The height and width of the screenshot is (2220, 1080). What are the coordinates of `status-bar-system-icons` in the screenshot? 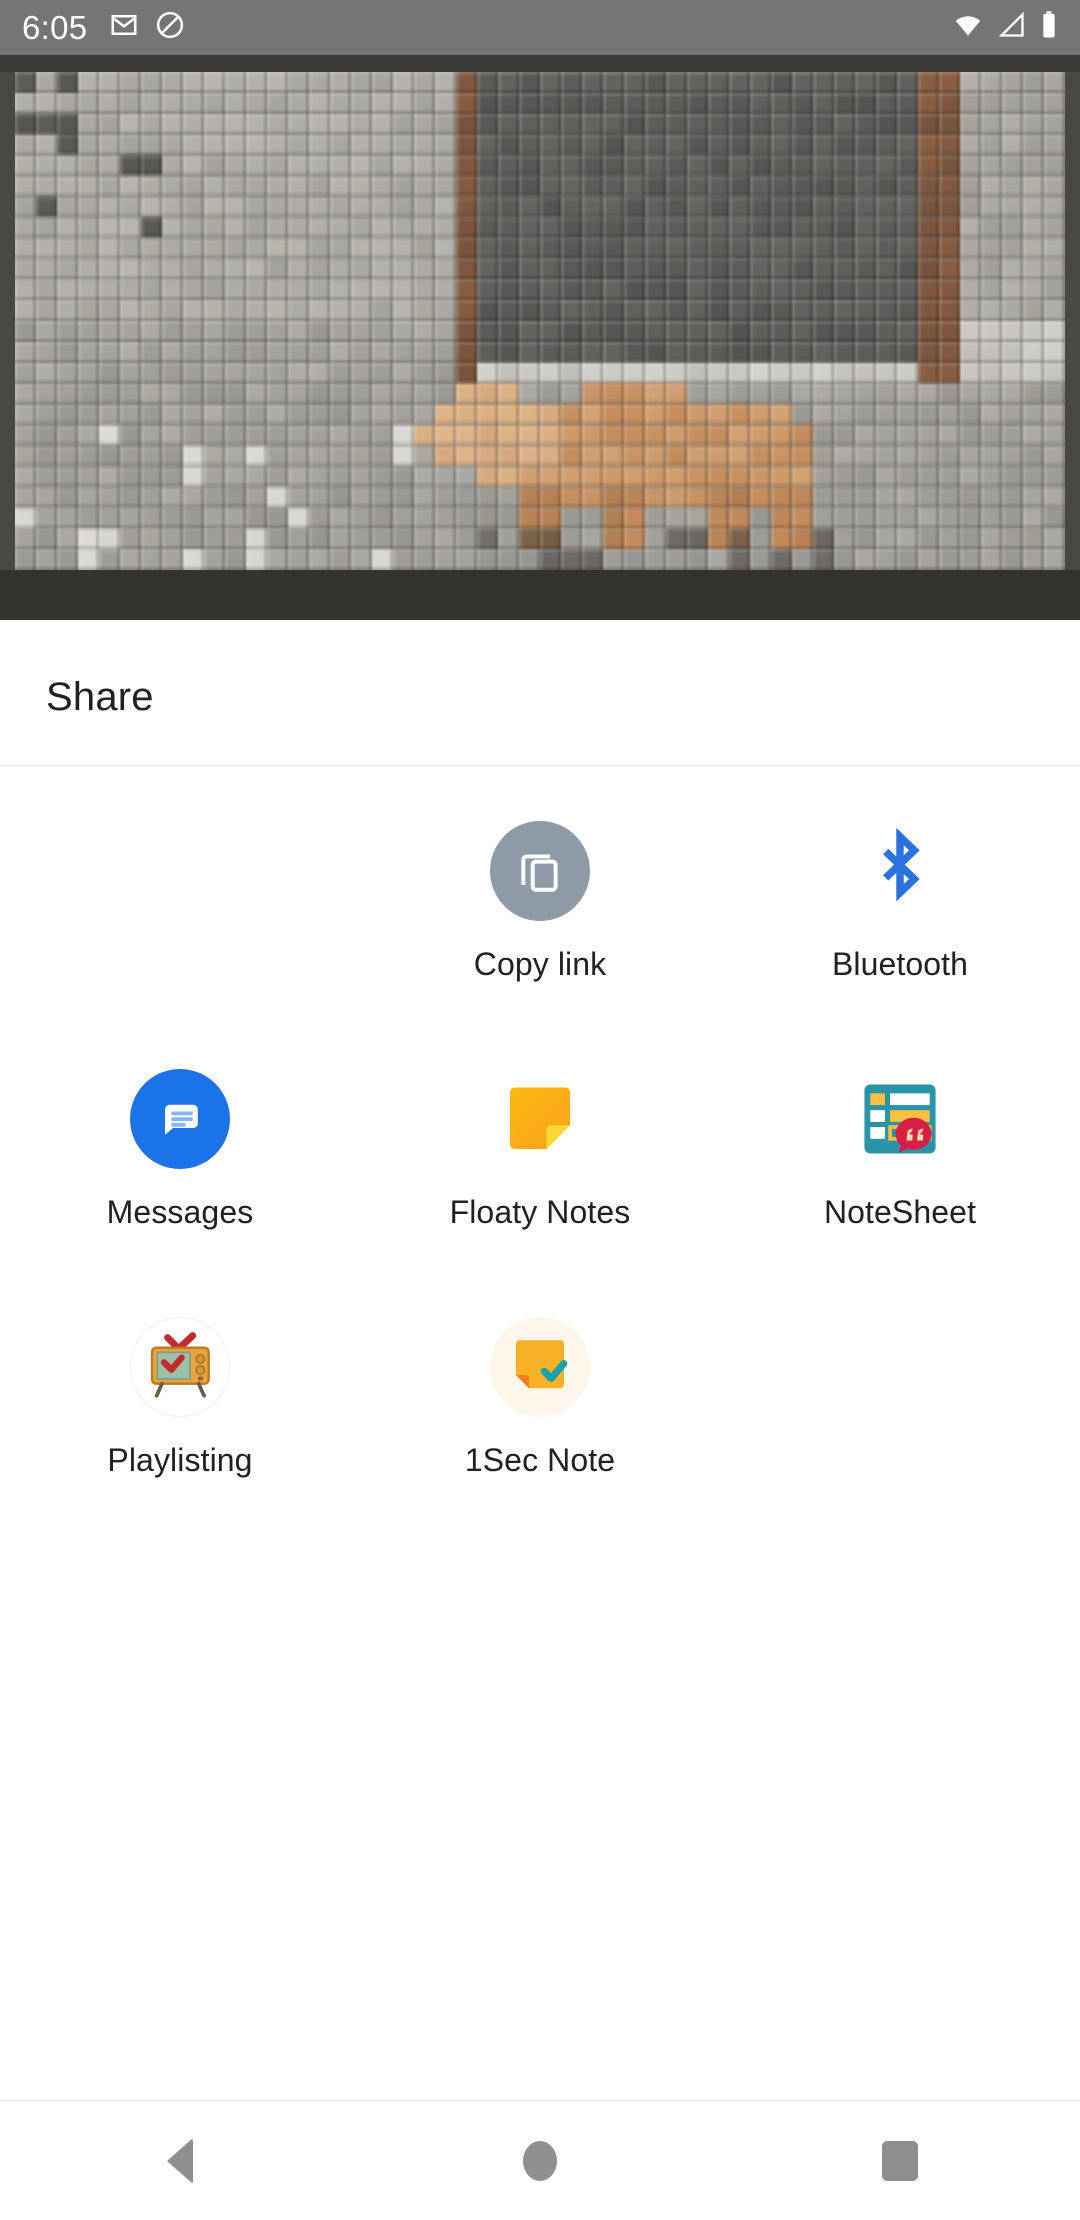 It's located at (1005, 27).